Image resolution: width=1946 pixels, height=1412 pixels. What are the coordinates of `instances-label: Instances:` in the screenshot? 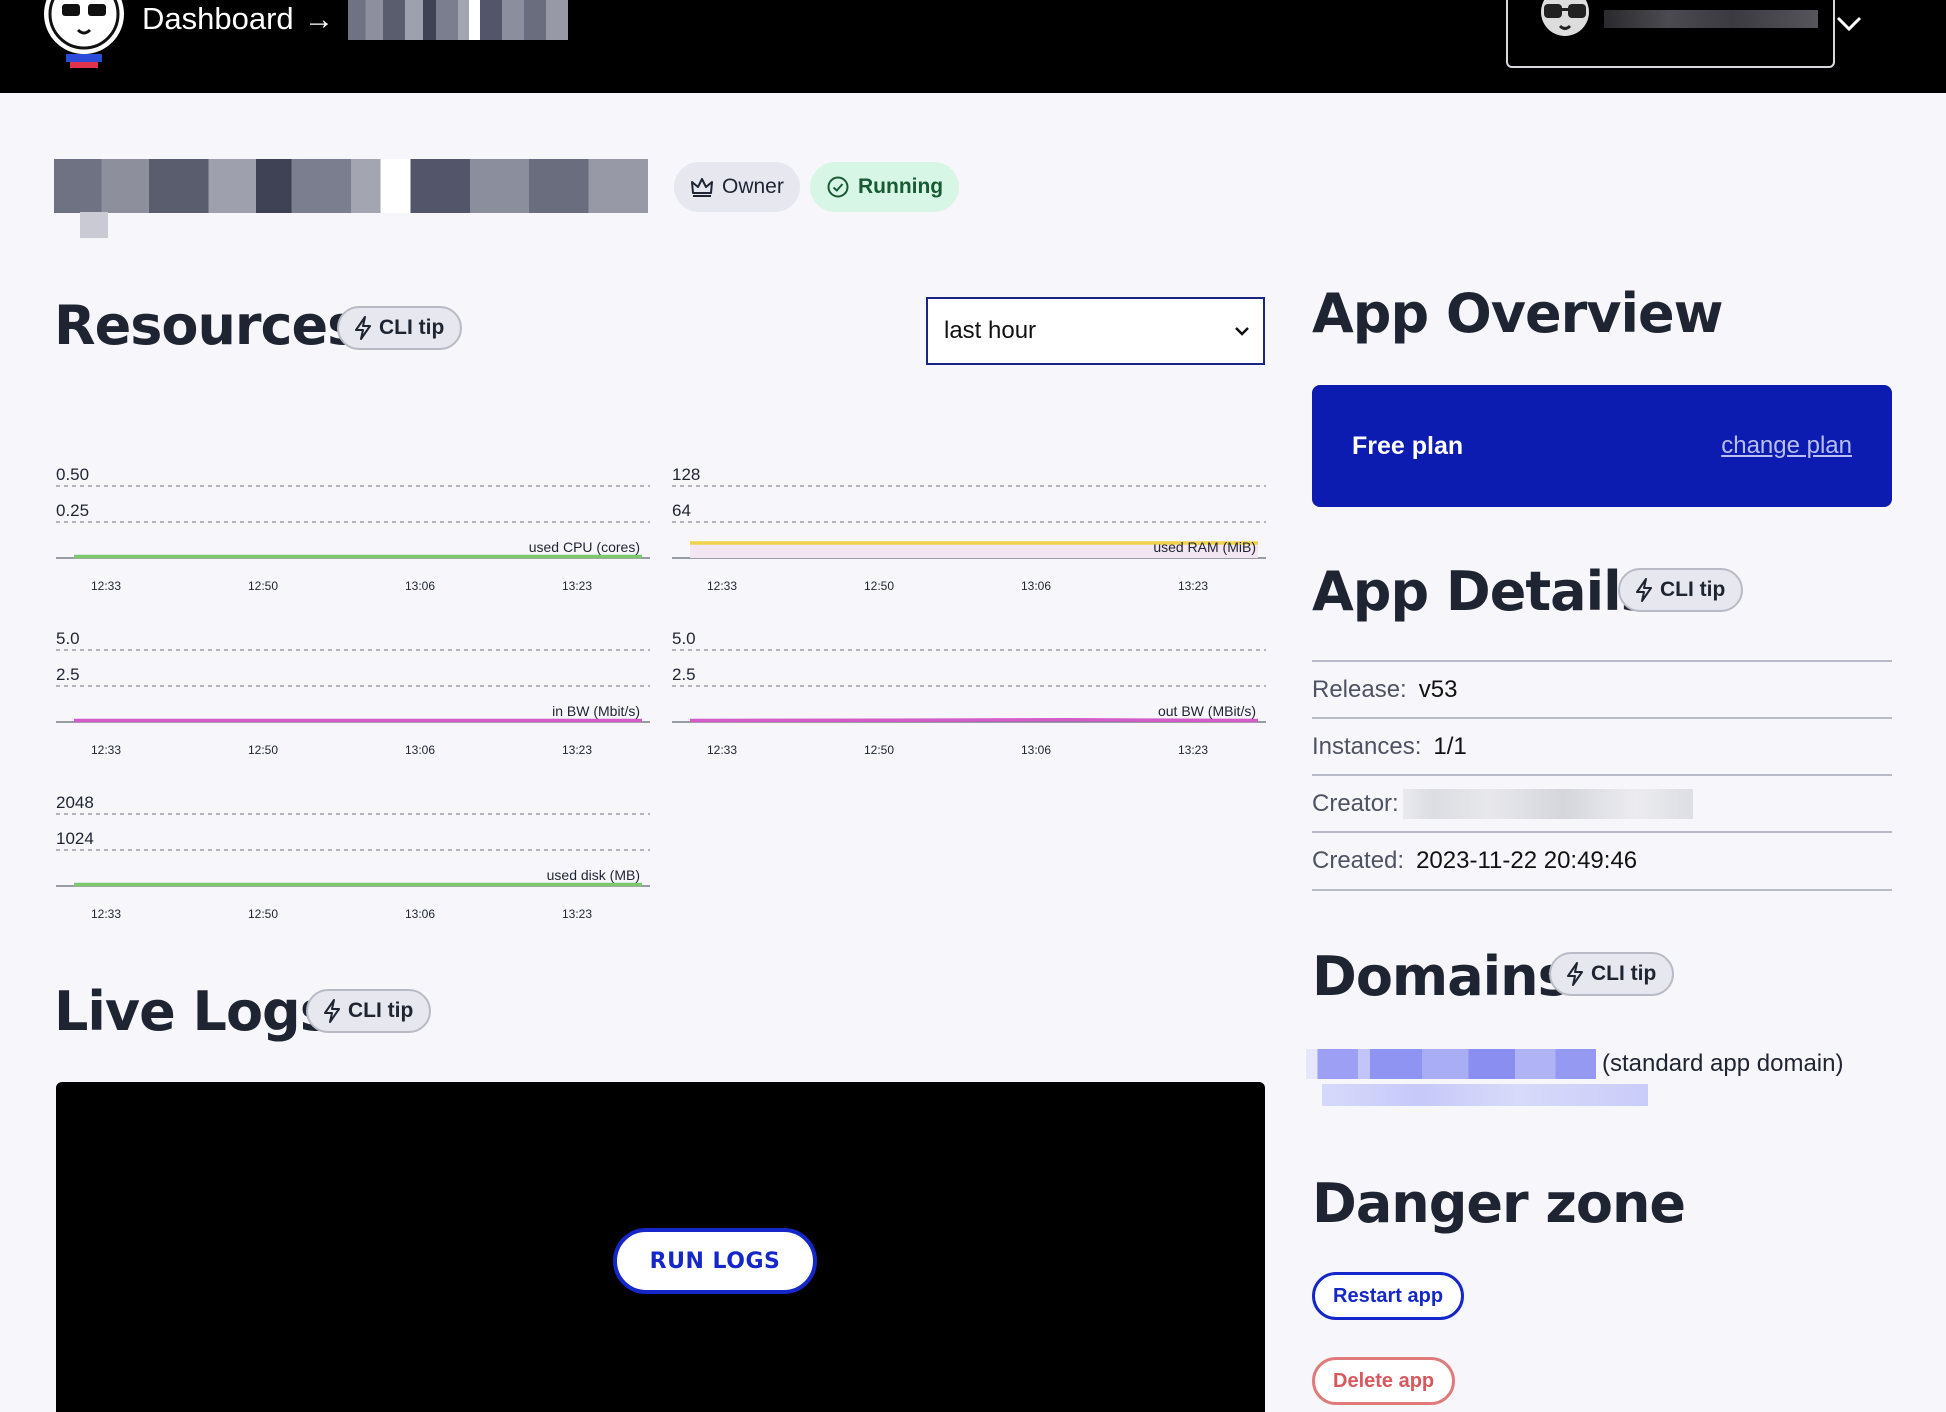 It's located at (1367, 746).